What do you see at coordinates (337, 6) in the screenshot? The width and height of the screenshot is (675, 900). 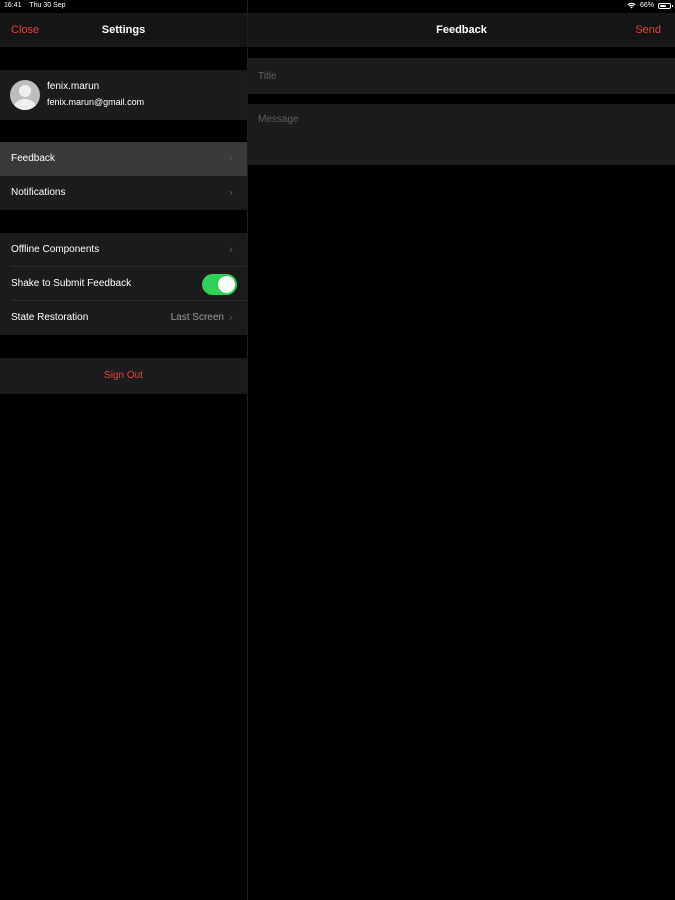 I see `status-bar: 16:41 Thu 30 Sep 66%` at bounding box center [337, 6].